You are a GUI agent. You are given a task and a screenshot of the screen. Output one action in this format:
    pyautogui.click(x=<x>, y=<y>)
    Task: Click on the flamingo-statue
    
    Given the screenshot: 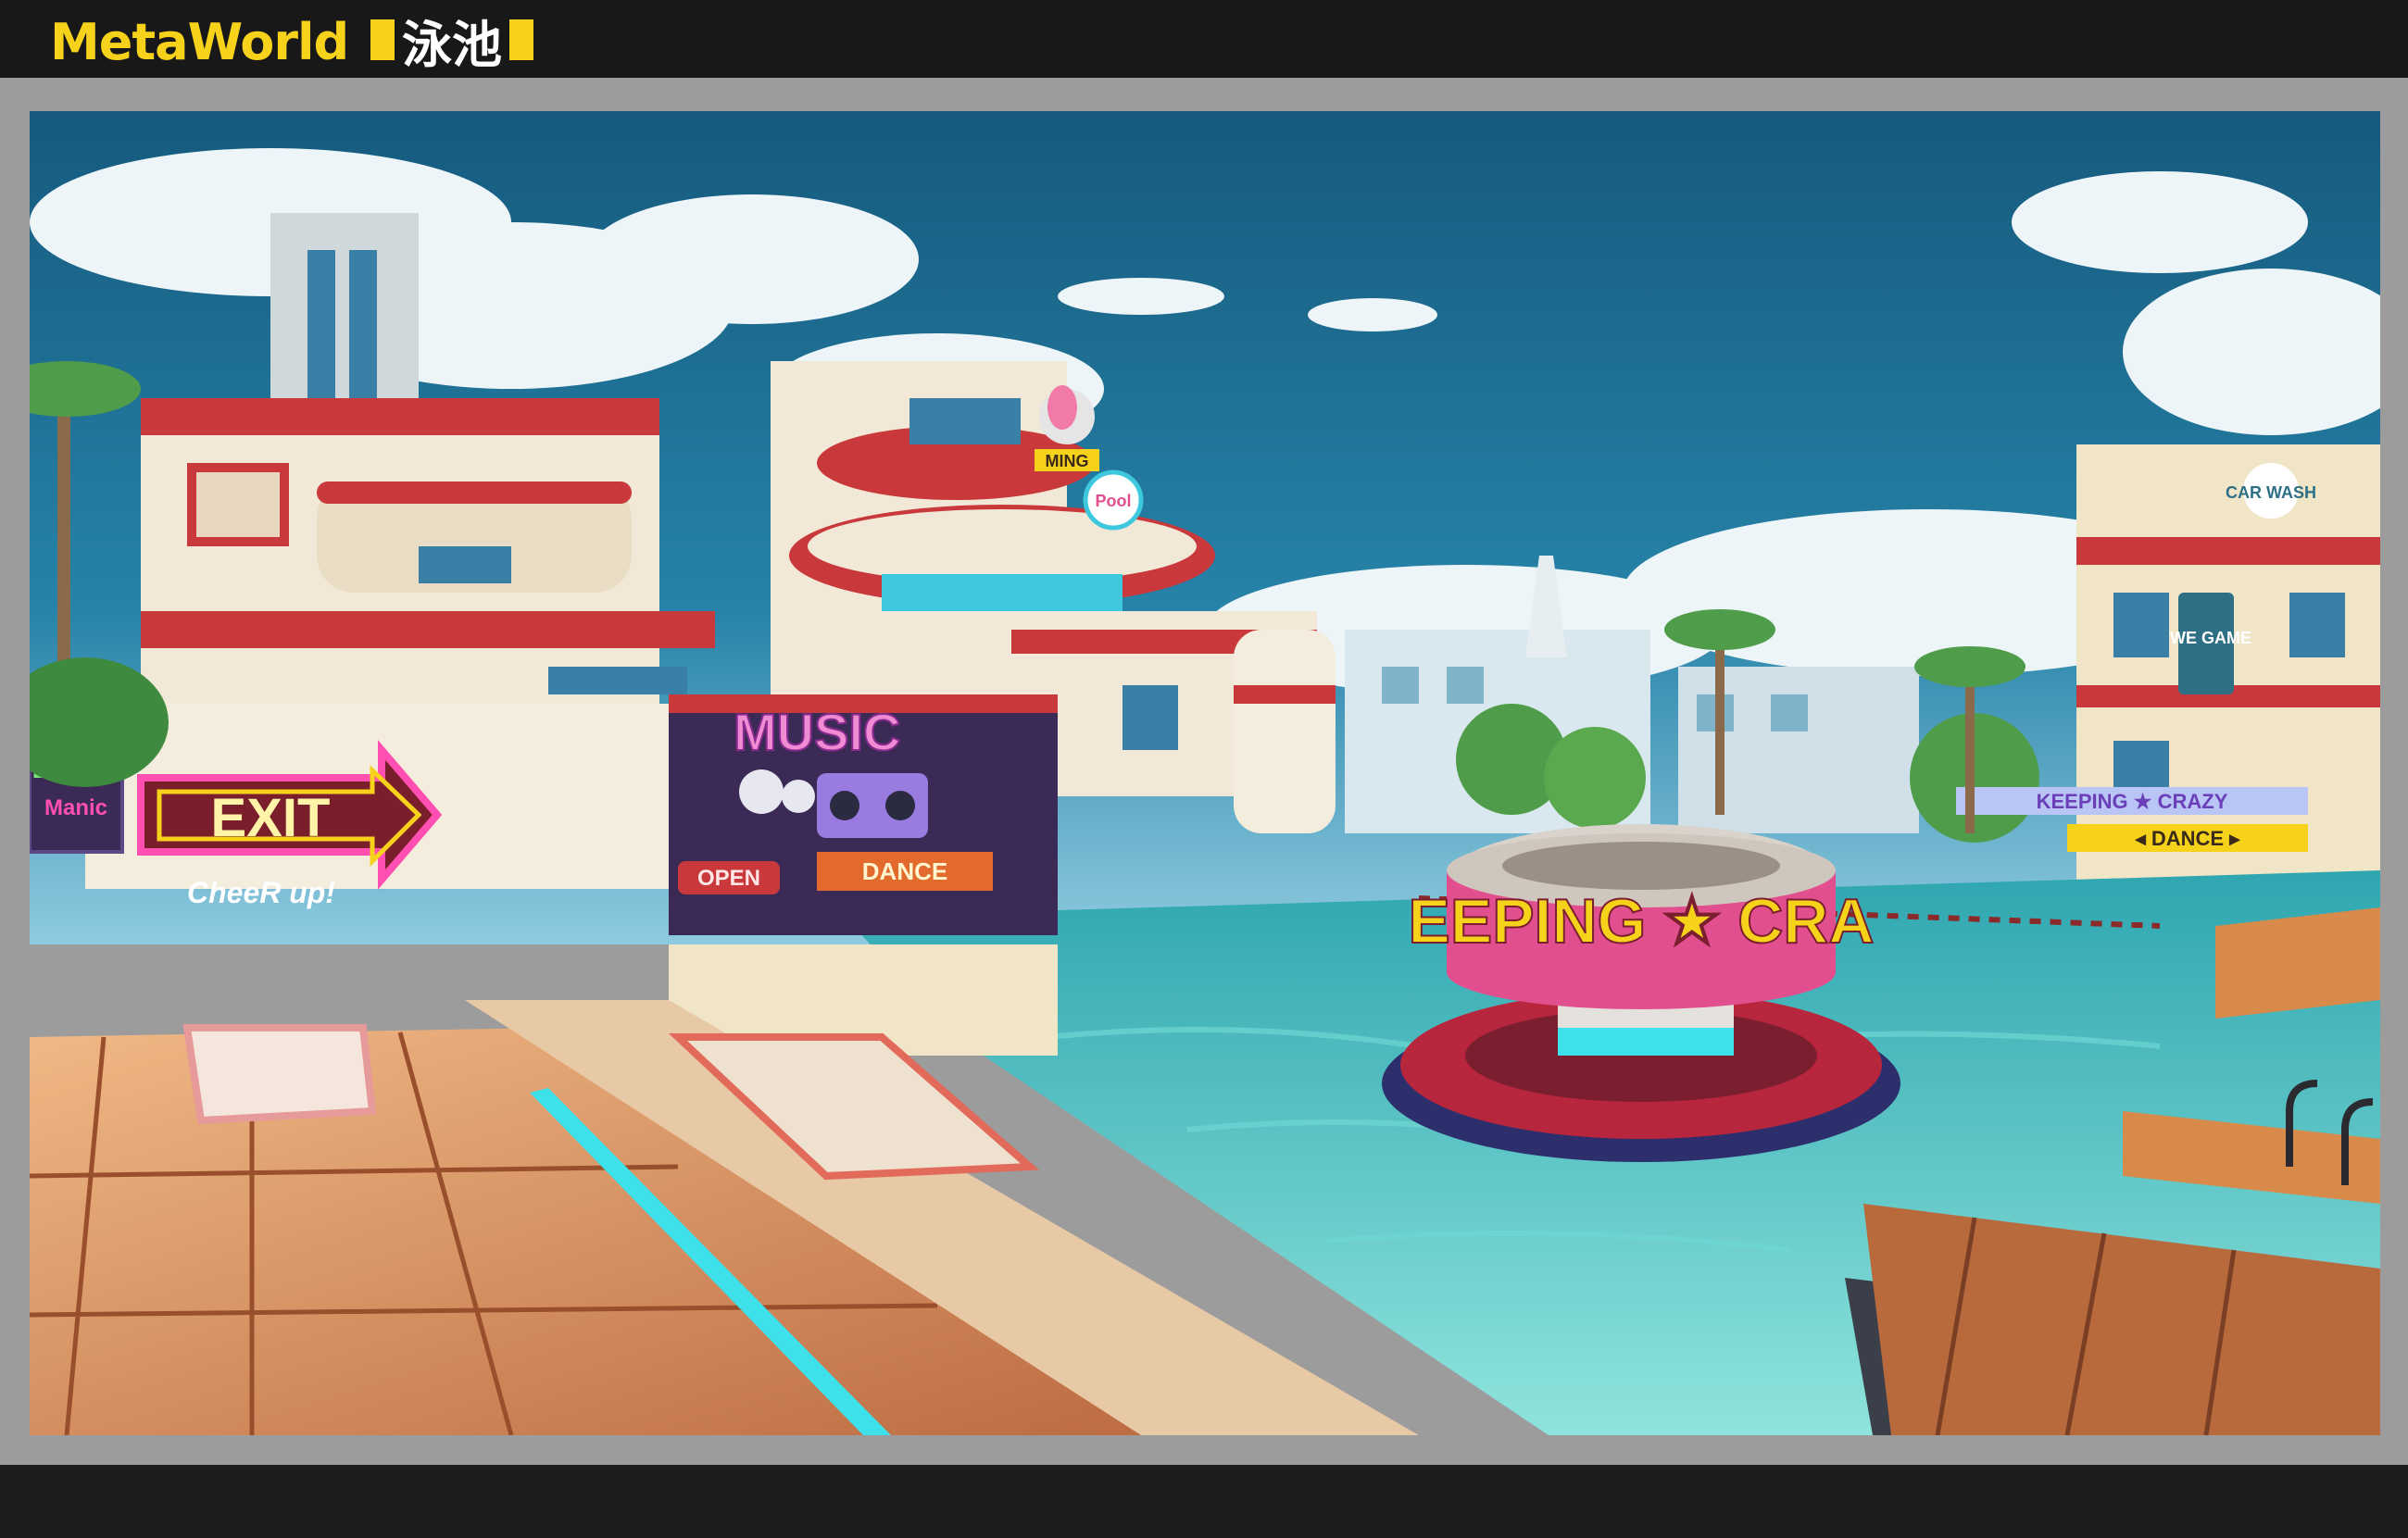 What is the action you would take?
    pyautogui.click(x=1062, y=407)
    